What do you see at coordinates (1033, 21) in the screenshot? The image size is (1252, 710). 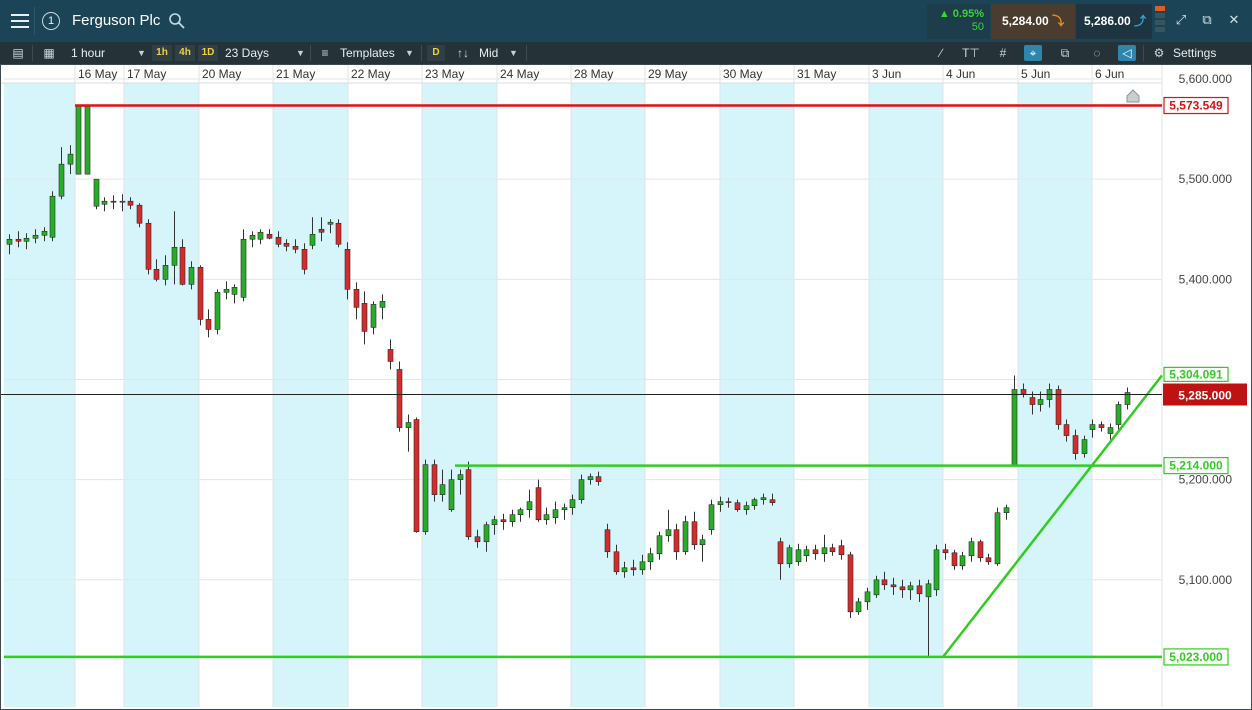 I see `sell-price-button: 5,284.00 ⤵` at bounding box center [1033, 21].